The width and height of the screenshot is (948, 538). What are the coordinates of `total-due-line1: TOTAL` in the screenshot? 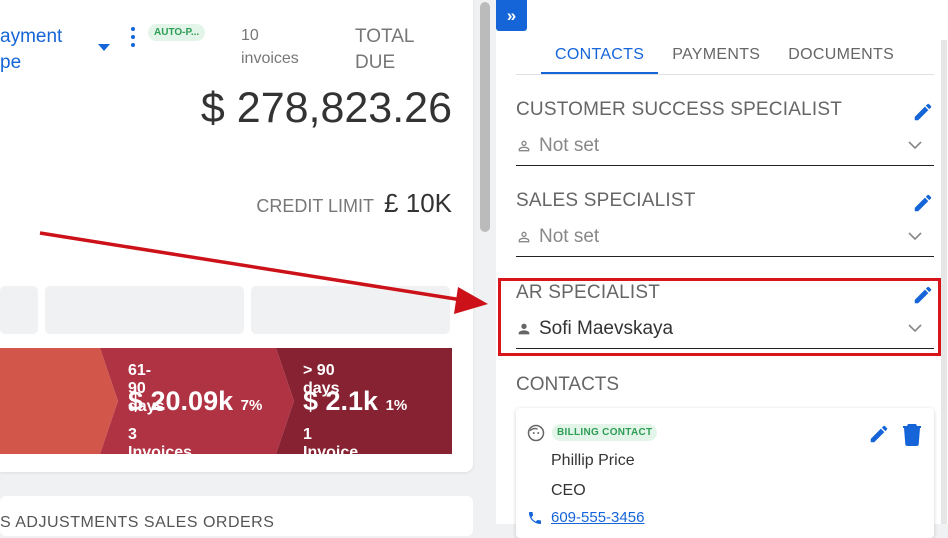 It's located at (385, 36).